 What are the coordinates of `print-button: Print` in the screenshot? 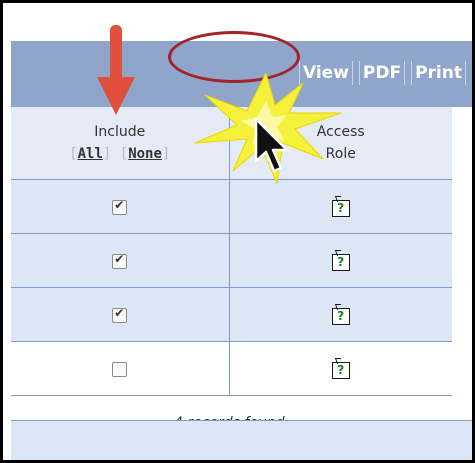 It's located at (438, 73).